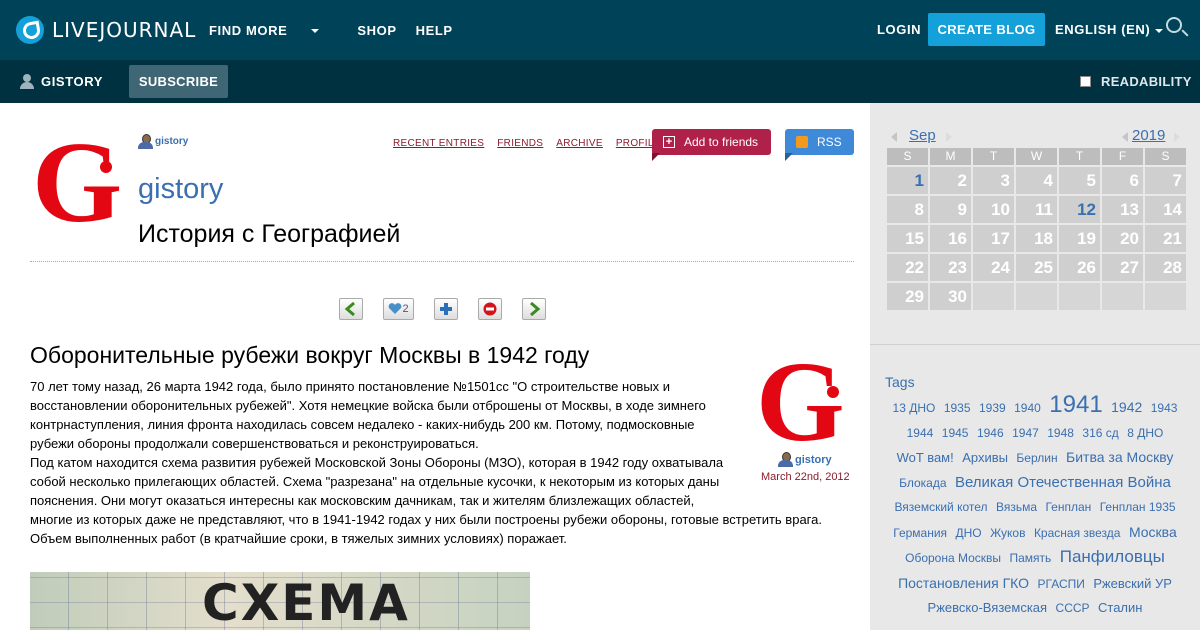  What do you see at coordinates (1122, 267) in the screenshot?
I see `calendar-day: 27` at bounding box center [1122, 267].